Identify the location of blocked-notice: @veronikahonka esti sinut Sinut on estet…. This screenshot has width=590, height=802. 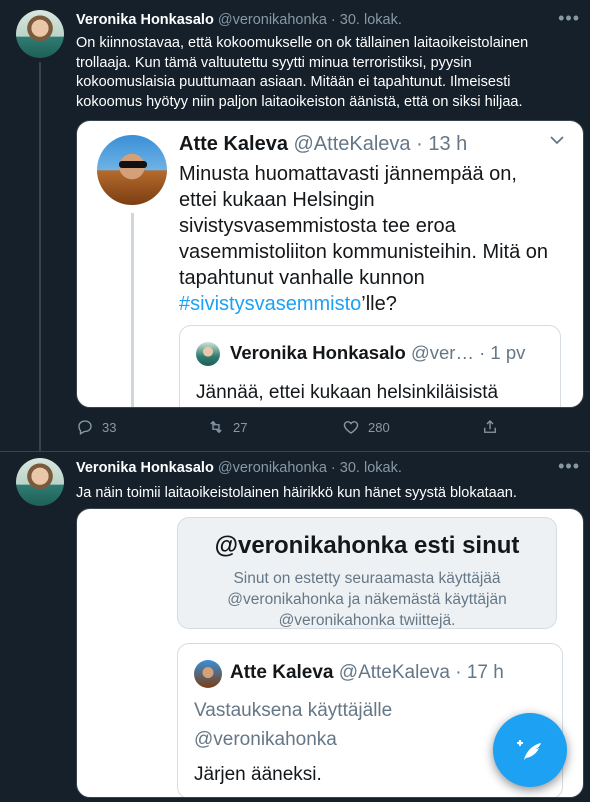
(367, 573).